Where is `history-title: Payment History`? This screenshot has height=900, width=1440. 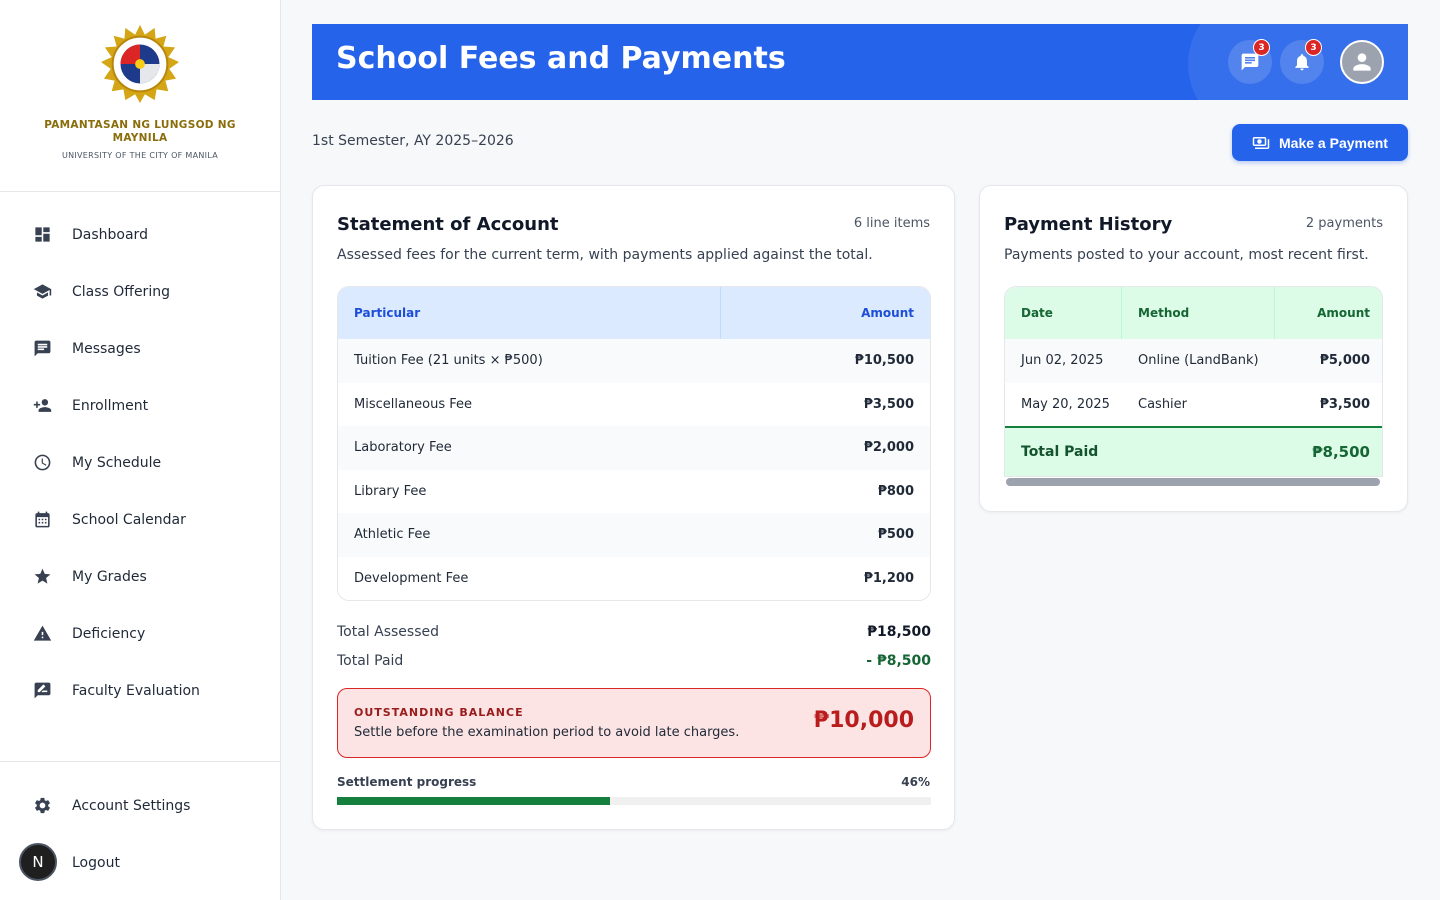 history-title: Payment History is located at coordinates (1088, 224).